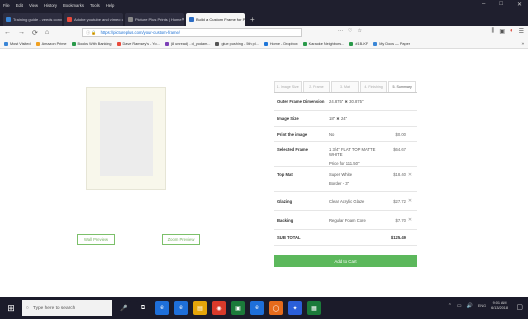 The image size is (528, 319). I want to click on taskbar-app-icon: ▤, so click(200, 308).